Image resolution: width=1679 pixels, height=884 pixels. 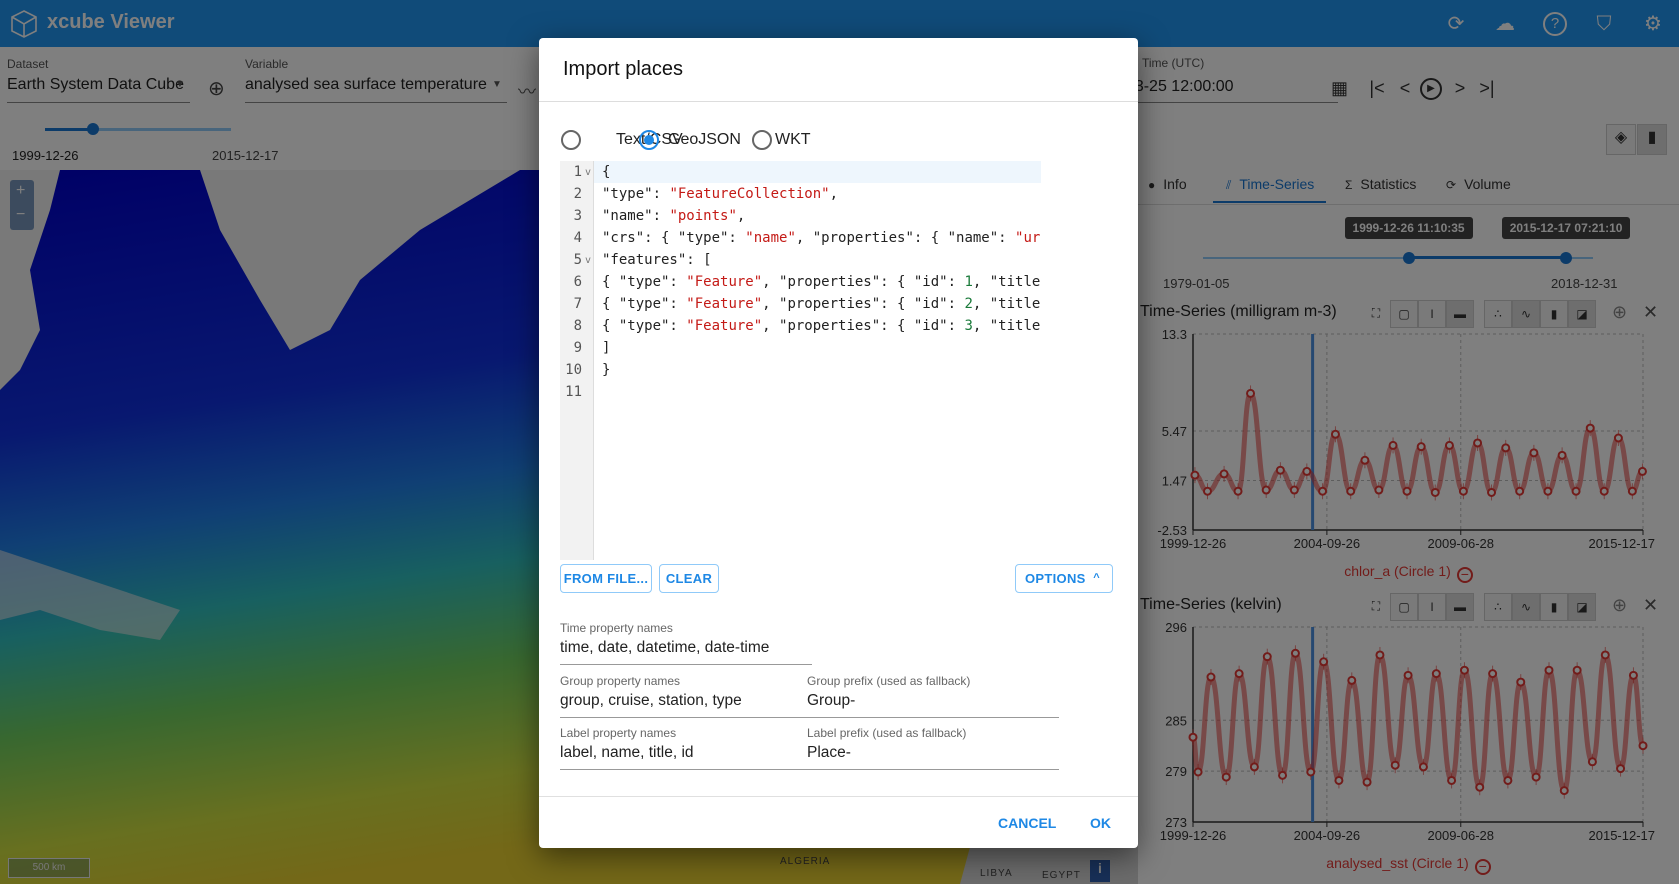 I want to click on clear-button: CLEAR, so click(x=689, y=578).